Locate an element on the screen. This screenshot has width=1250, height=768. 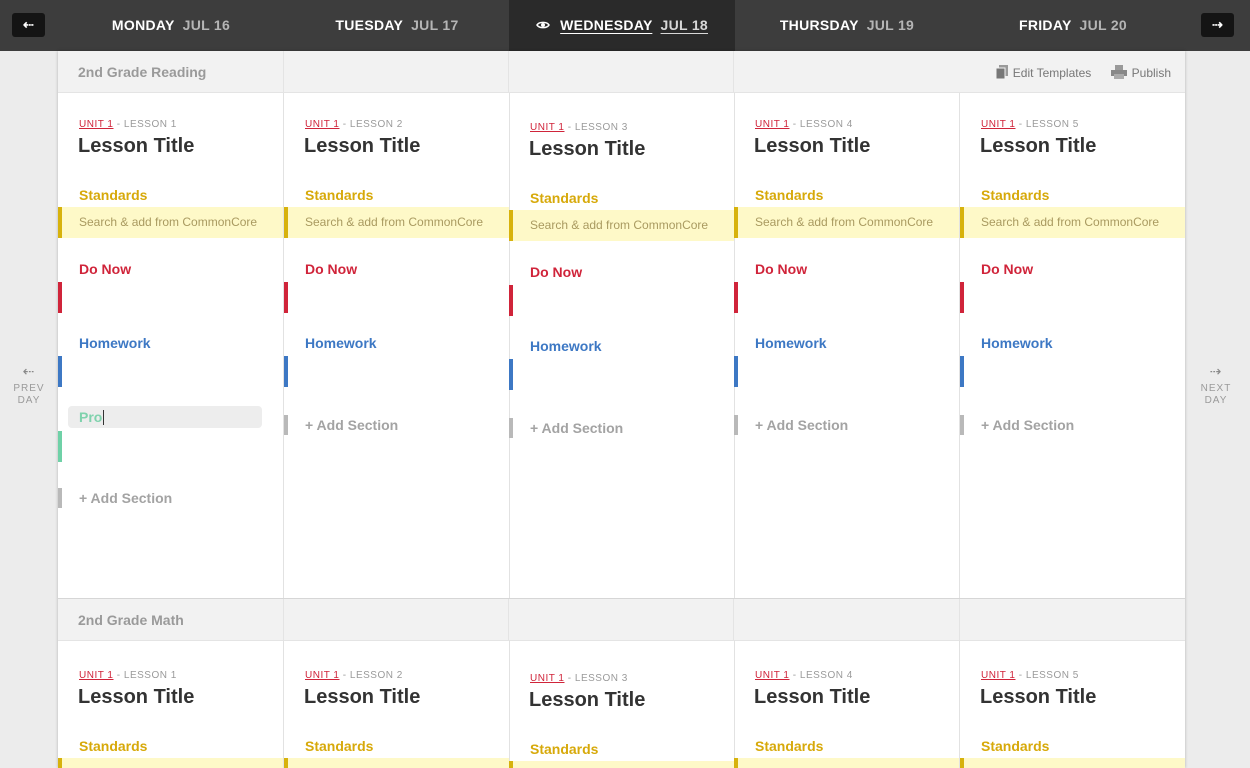
lesson-card-monday: UNIT 1 - LESSON 1 Lesson Title Standards is located at coordinates (171, 704).